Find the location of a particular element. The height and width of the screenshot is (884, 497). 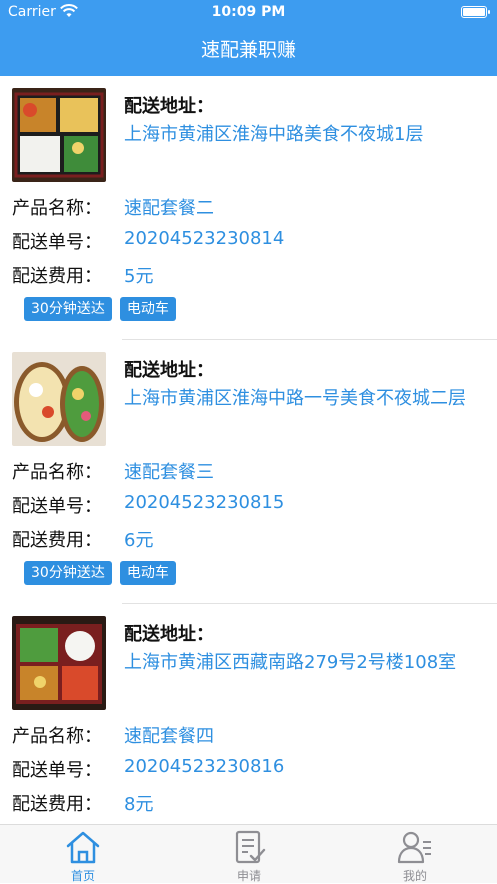

fee-value: 5元 is located at coordinates (139, 276).